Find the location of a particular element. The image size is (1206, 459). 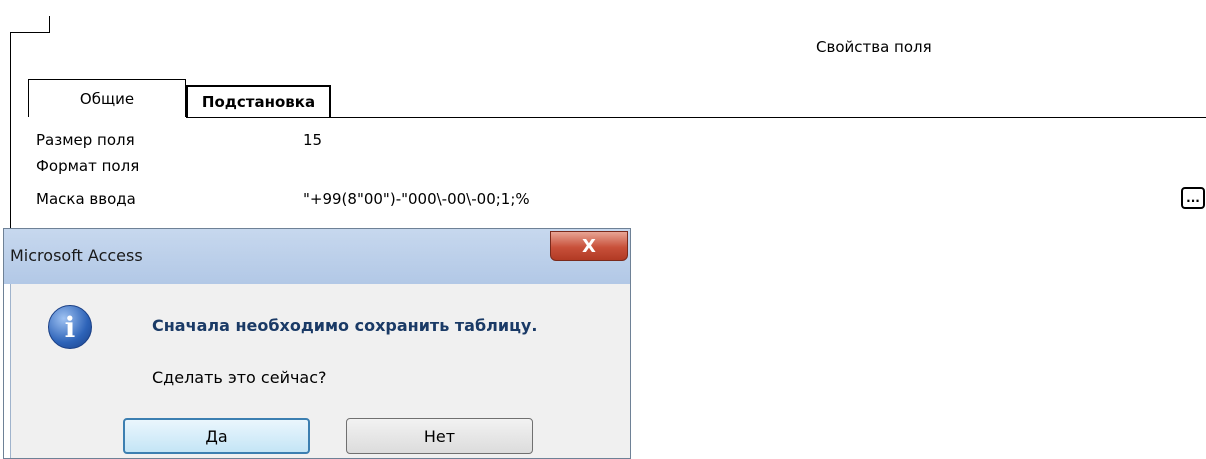

property-label-field-size: Размер поля is located at coordinates (85, 140).